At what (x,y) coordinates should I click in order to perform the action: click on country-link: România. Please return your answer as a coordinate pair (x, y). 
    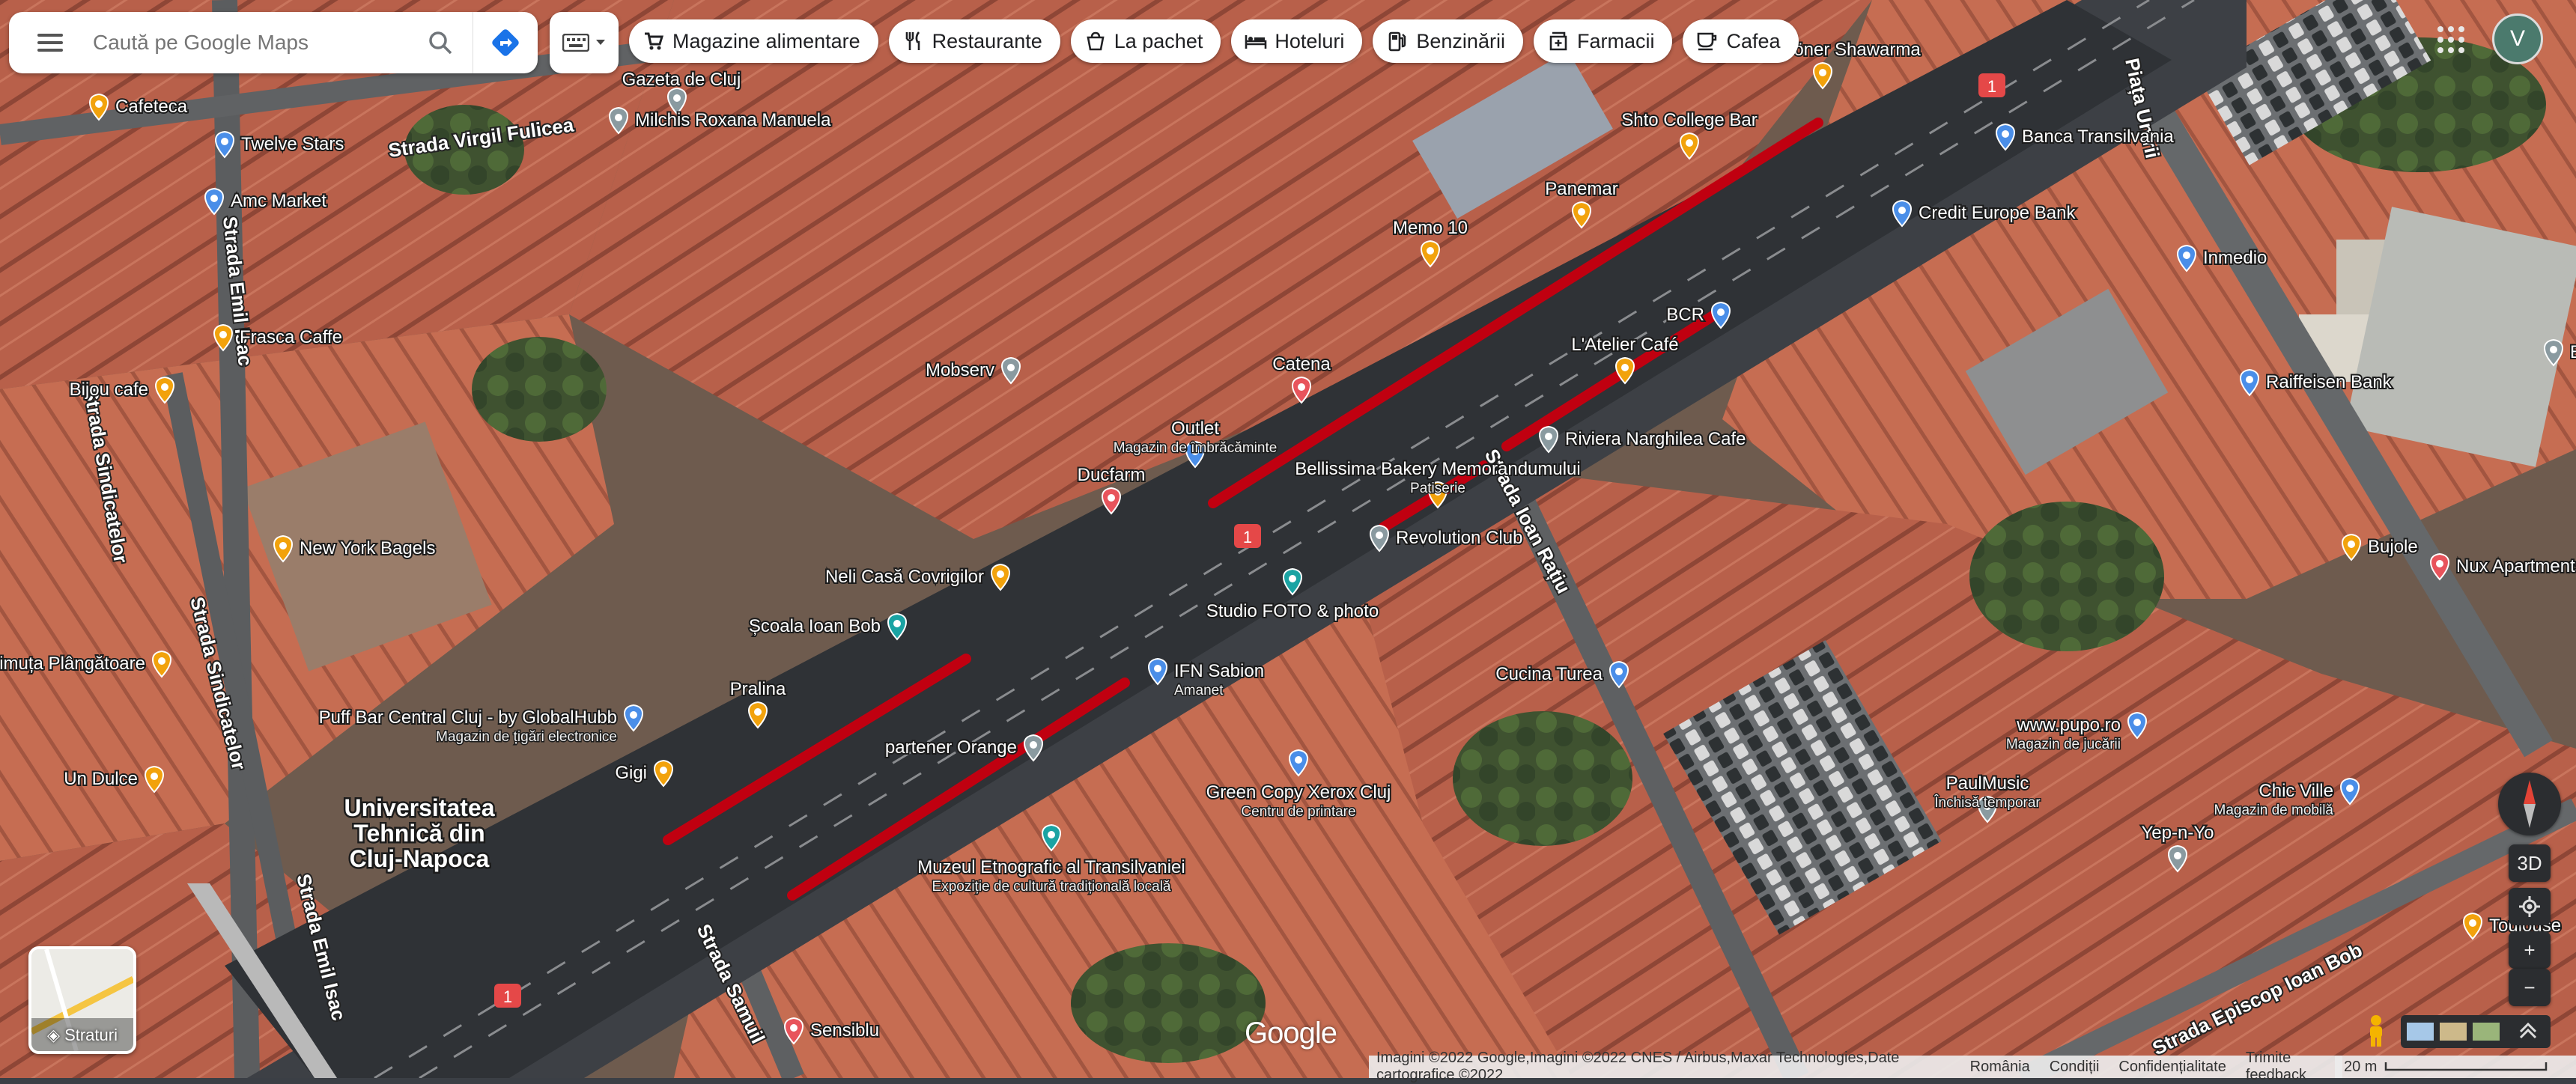
    Looking at the image, I should click on (2000, 1067).